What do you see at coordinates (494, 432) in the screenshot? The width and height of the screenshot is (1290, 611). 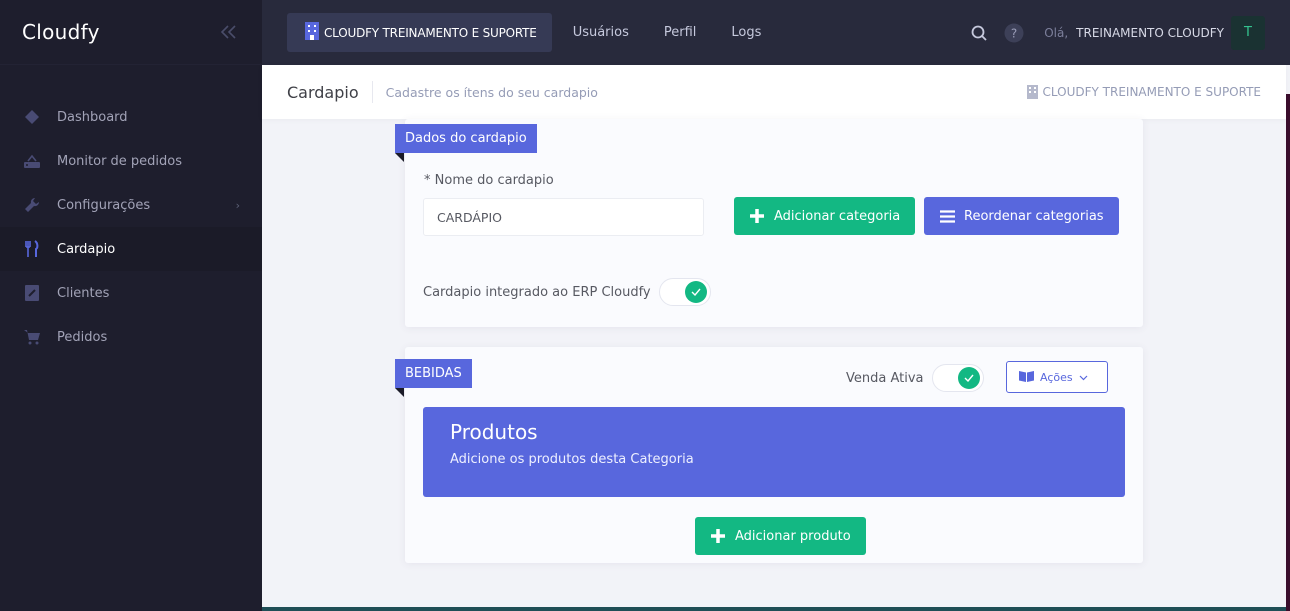 I see `products-title: Produtos` at bounding box center [494, 432].